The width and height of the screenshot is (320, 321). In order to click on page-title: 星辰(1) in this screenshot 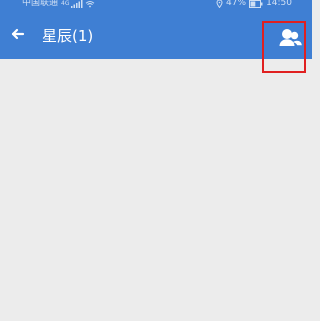, I will do `click(68, 36)`.